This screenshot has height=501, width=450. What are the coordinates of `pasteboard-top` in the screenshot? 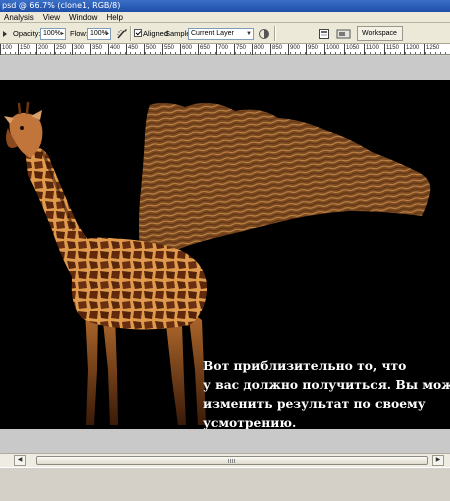 It's located at (225, 68).